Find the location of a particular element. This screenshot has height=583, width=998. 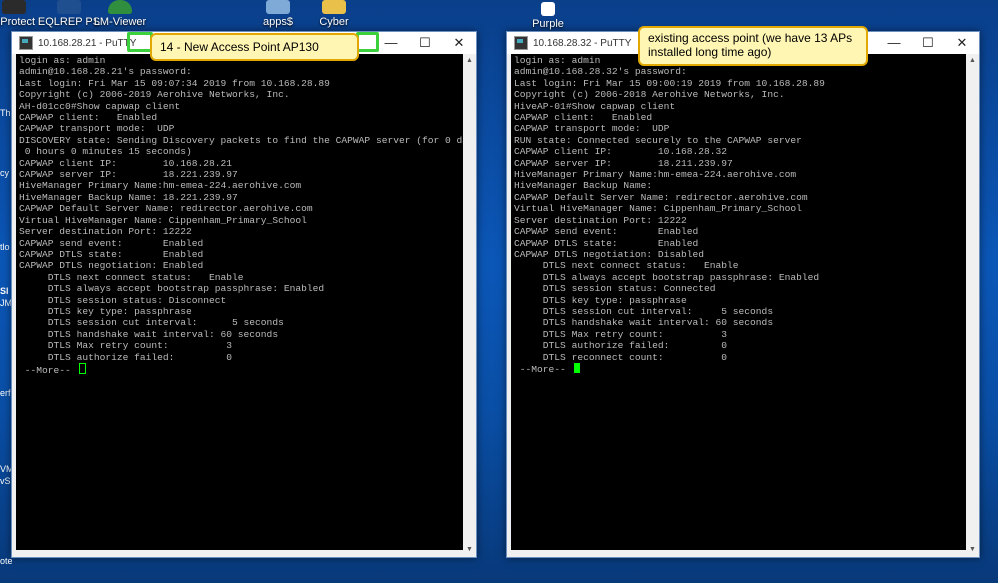

desktop-icon-cyber: Cyber is located at coordinates (334, 14).